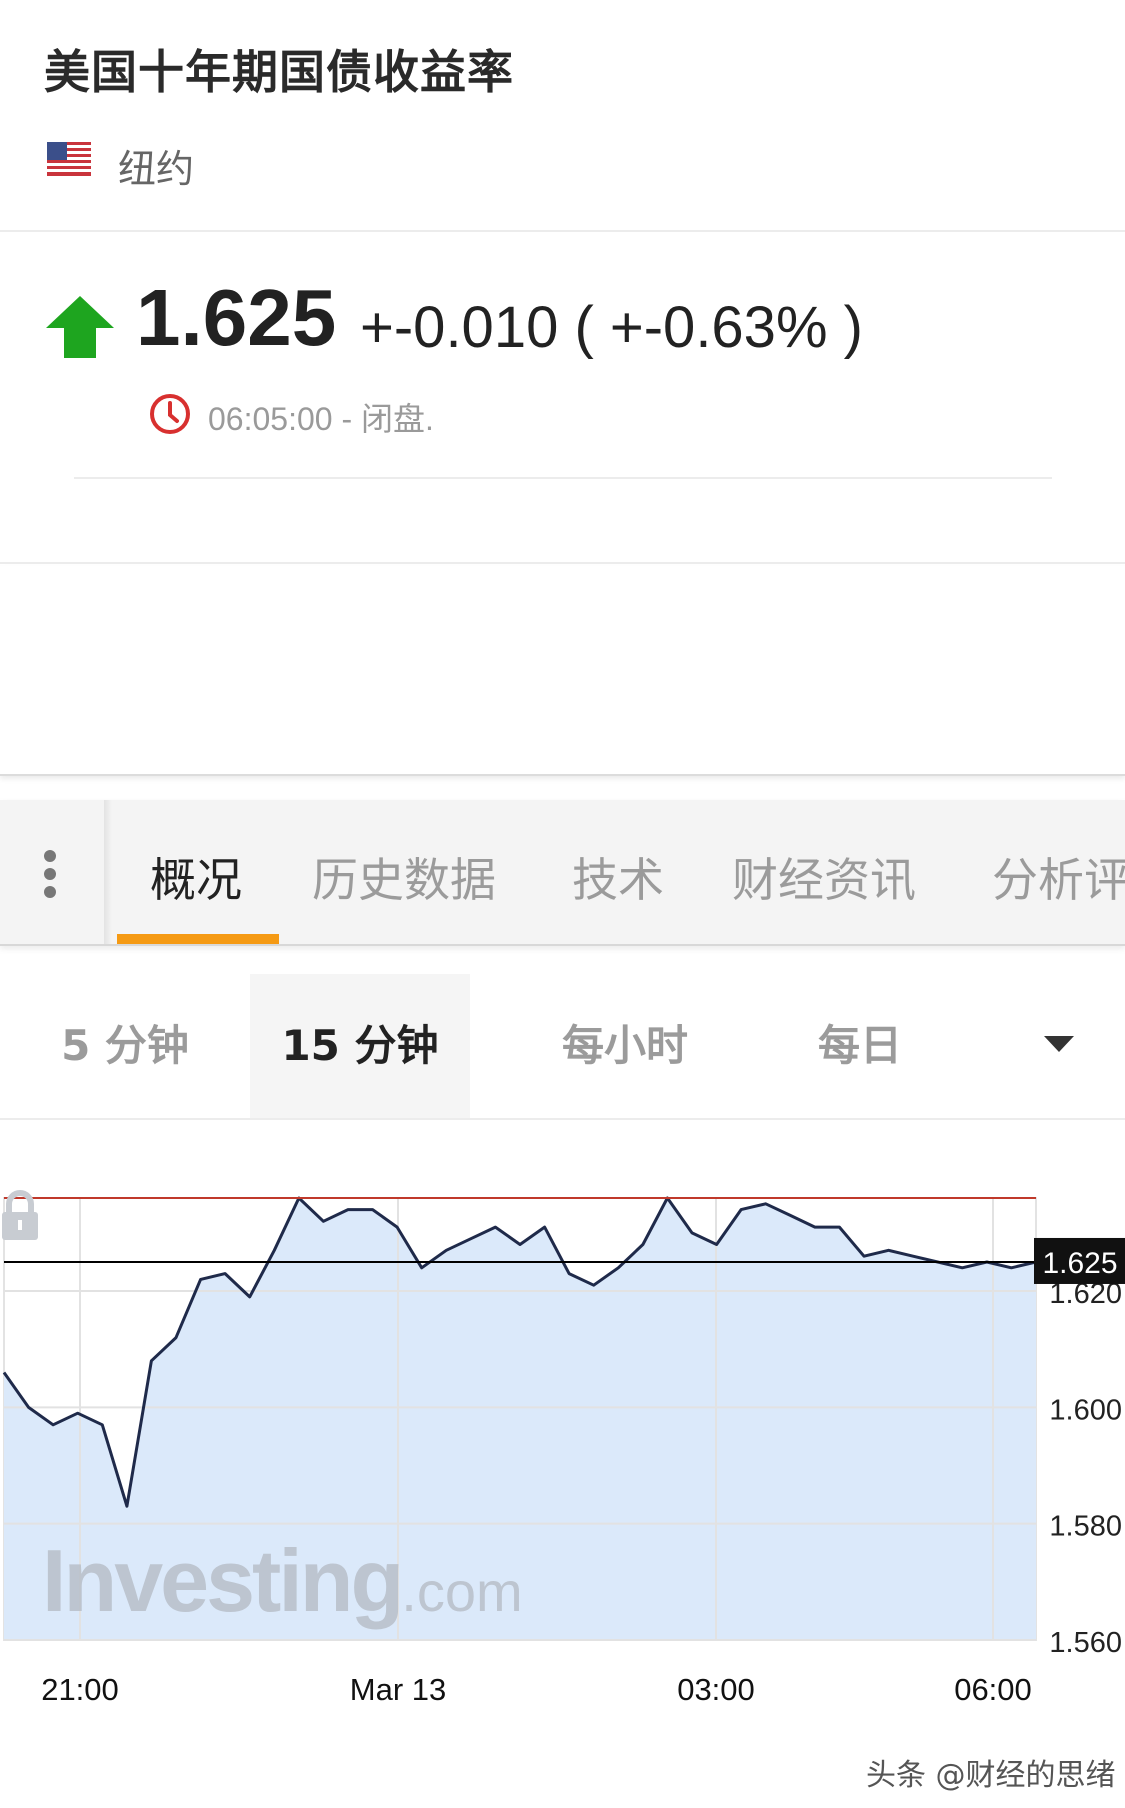  Describe the element at coordinates (824, 877) in the screenshot. I see `tab-news: 财经资讯` at that location.